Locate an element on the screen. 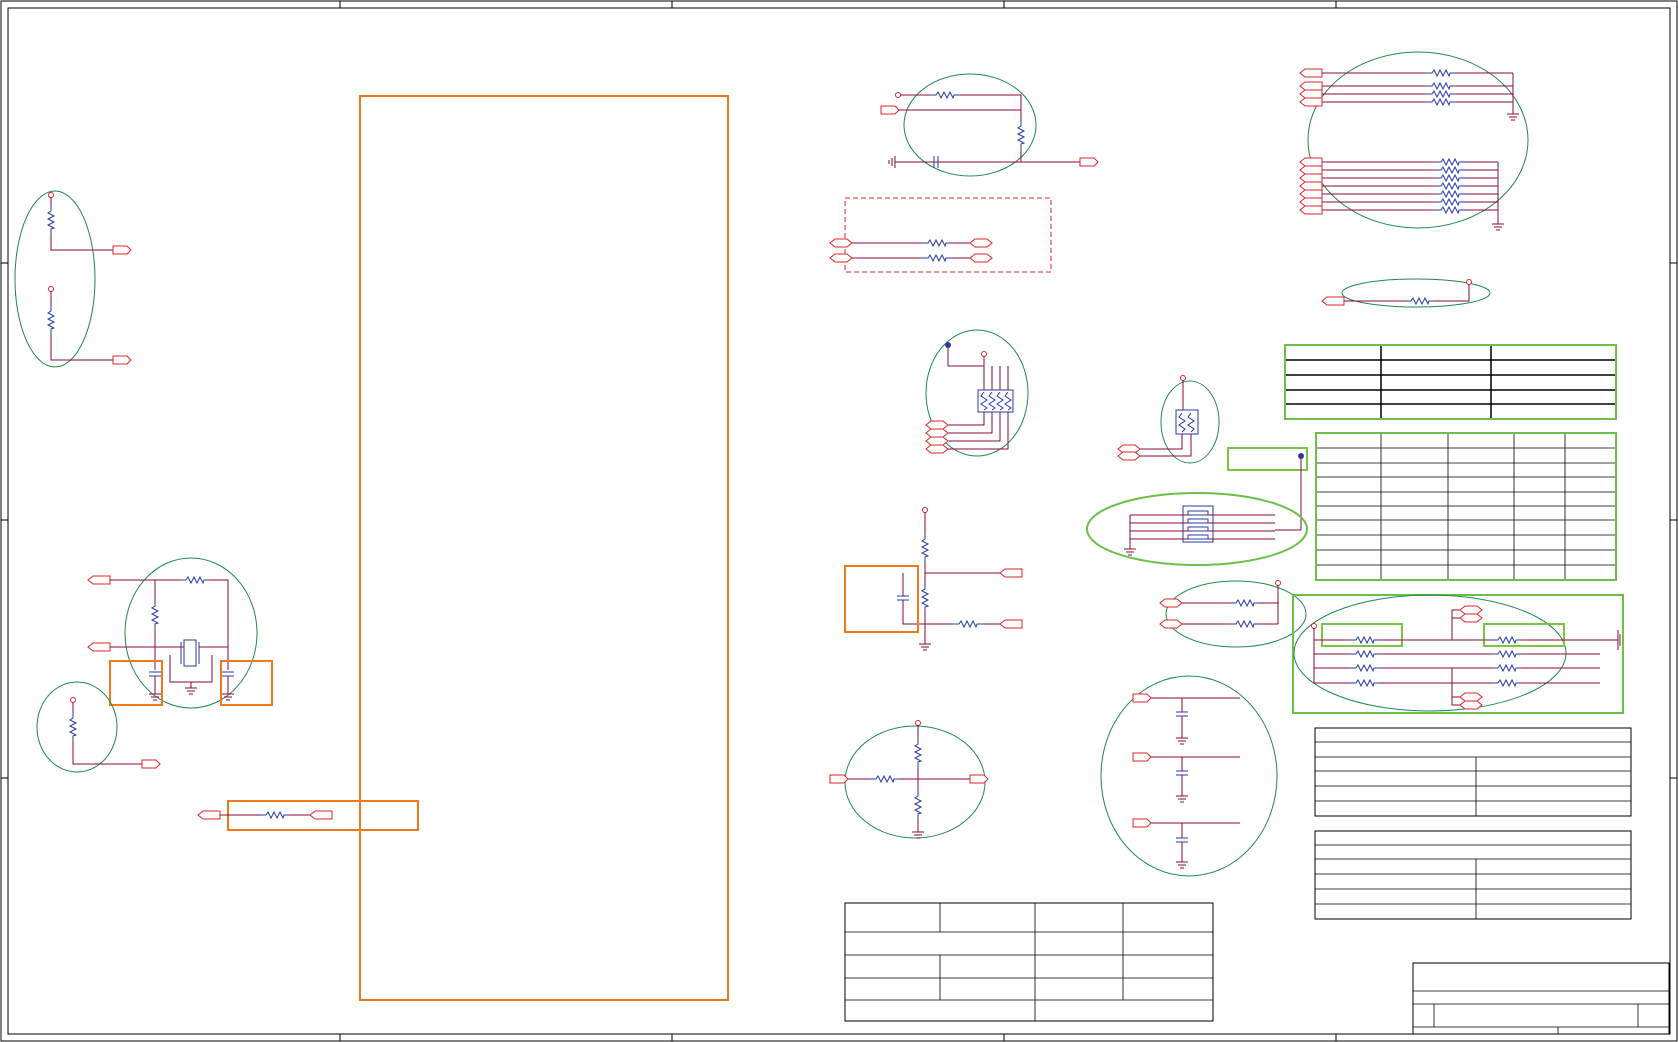  green-highlight-net is located at coordinates (1267, 488).